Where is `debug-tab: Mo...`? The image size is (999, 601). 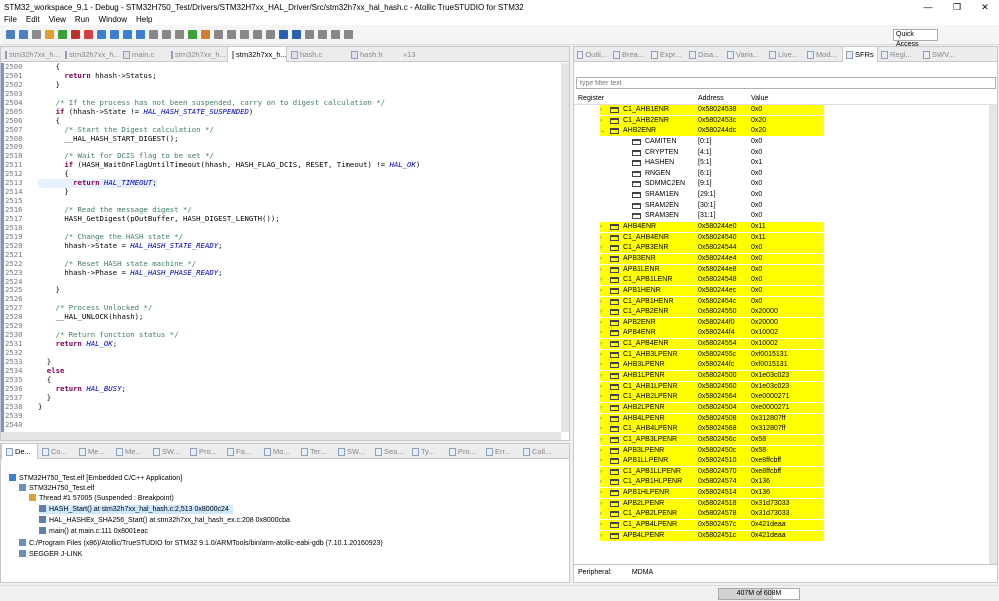
debug-tab: Mo... is located at coordinates (278, 451).